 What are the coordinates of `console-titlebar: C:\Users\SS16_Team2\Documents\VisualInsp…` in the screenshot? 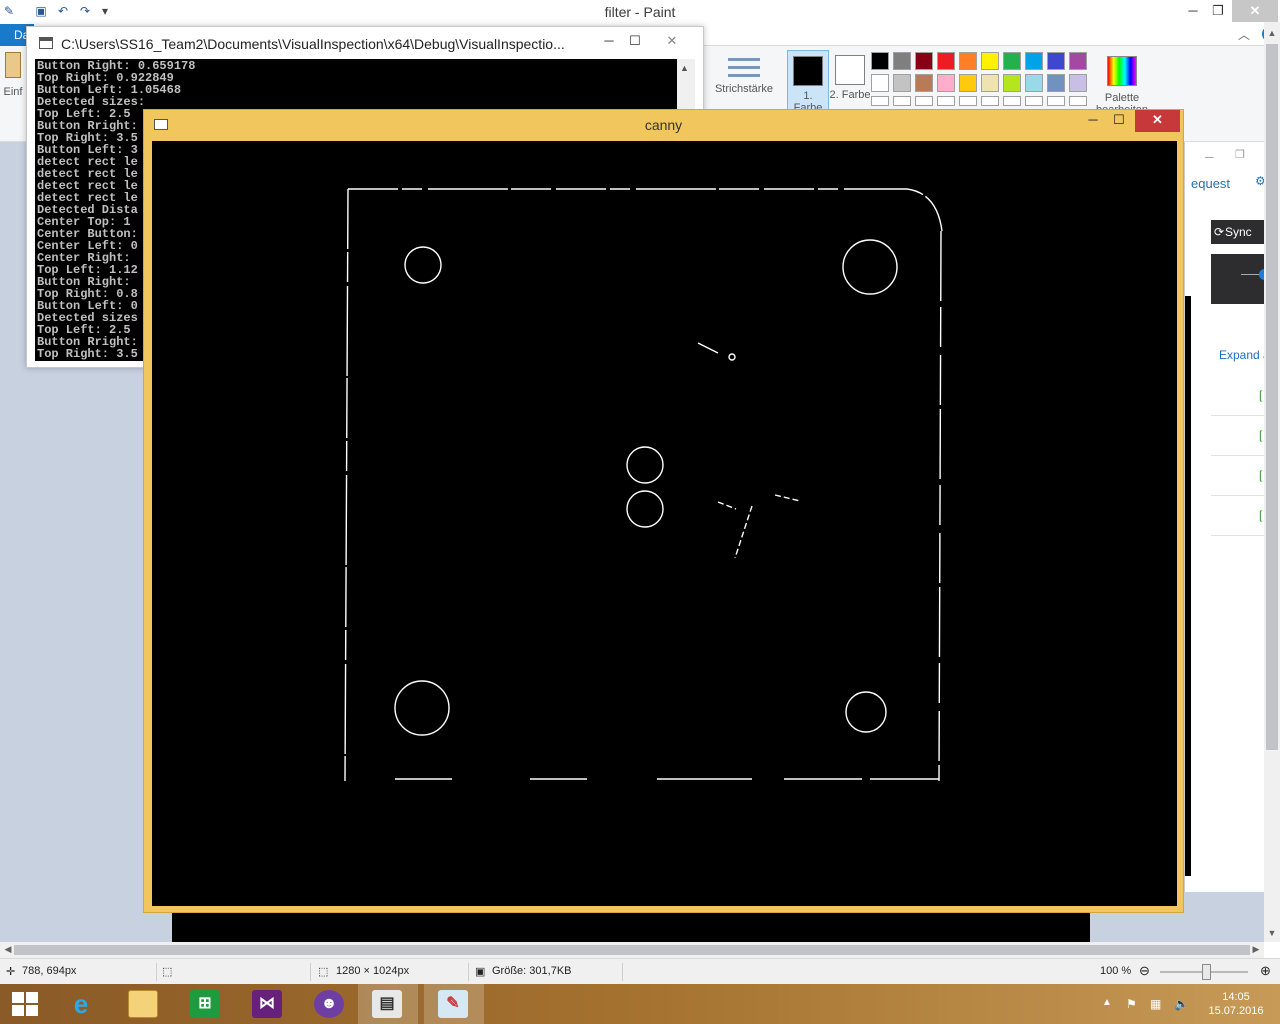 It's located at (365, 43).